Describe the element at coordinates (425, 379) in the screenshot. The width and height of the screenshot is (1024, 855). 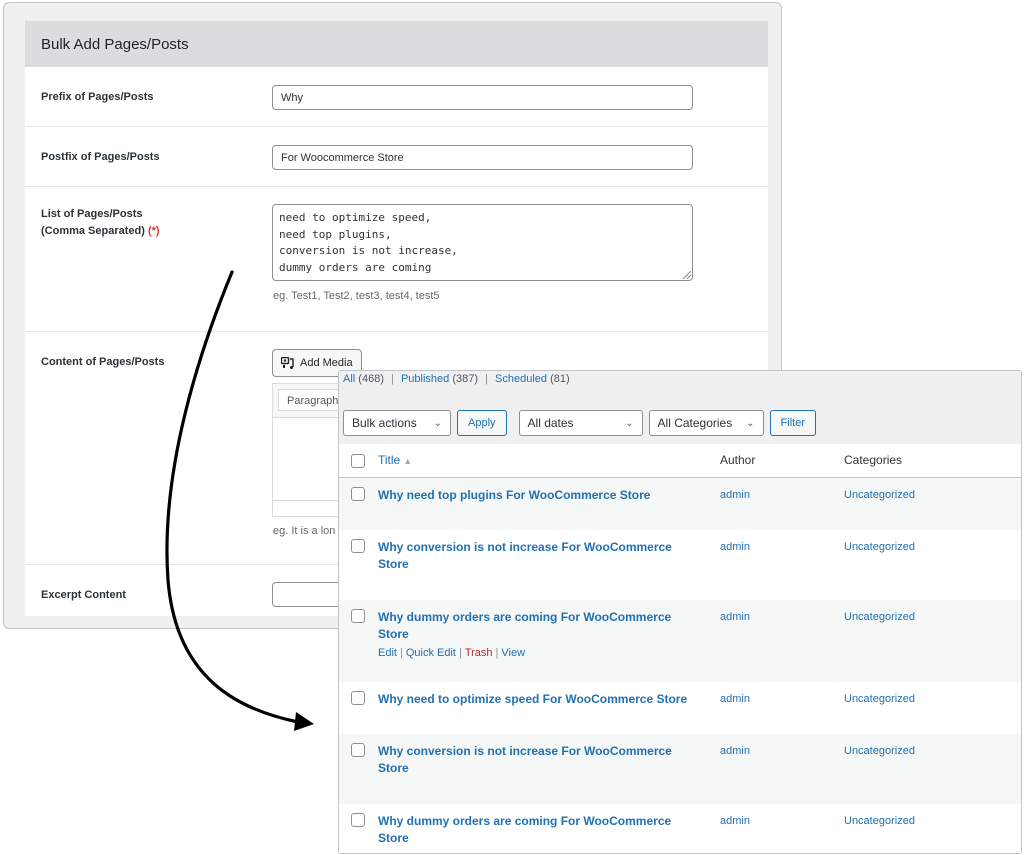
I see `view-published-link: Published` at that location.